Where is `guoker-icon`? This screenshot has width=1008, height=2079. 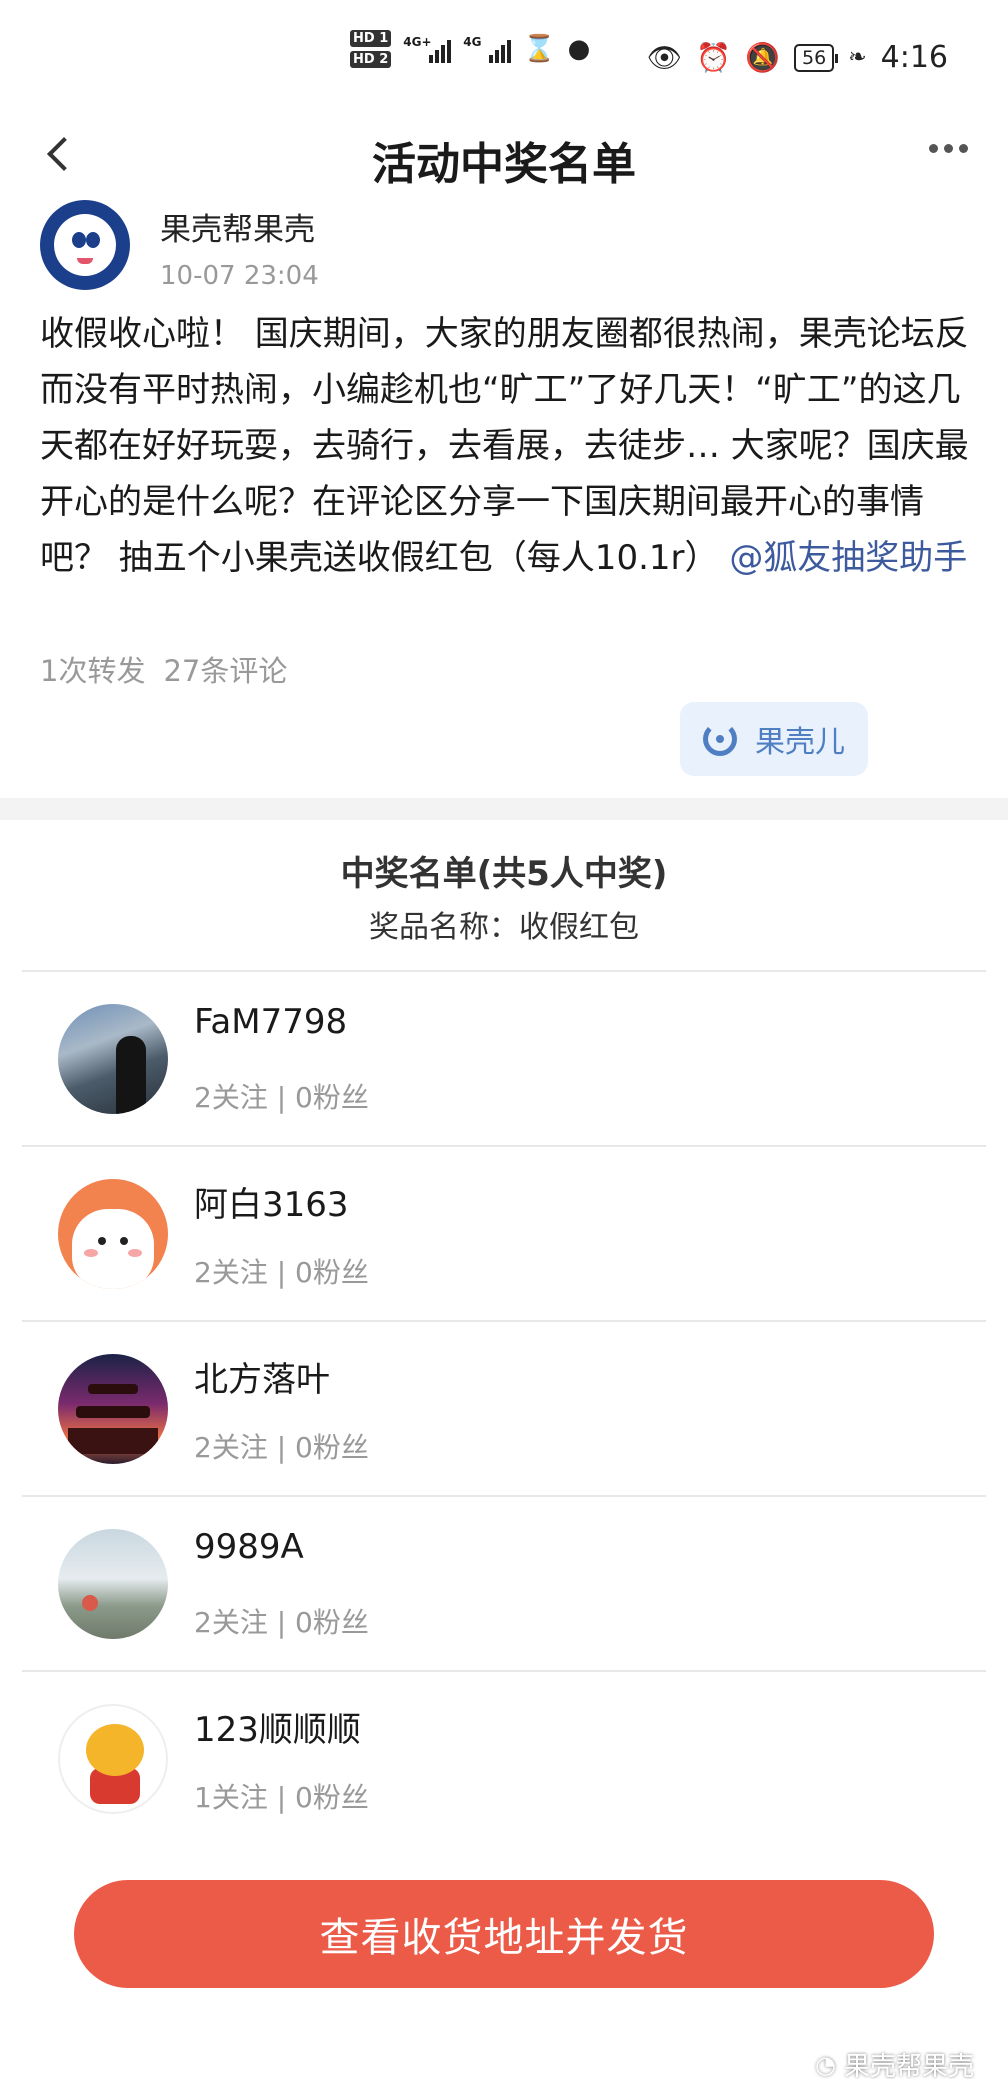 guoker-icon is located at coordinates (720, 739).